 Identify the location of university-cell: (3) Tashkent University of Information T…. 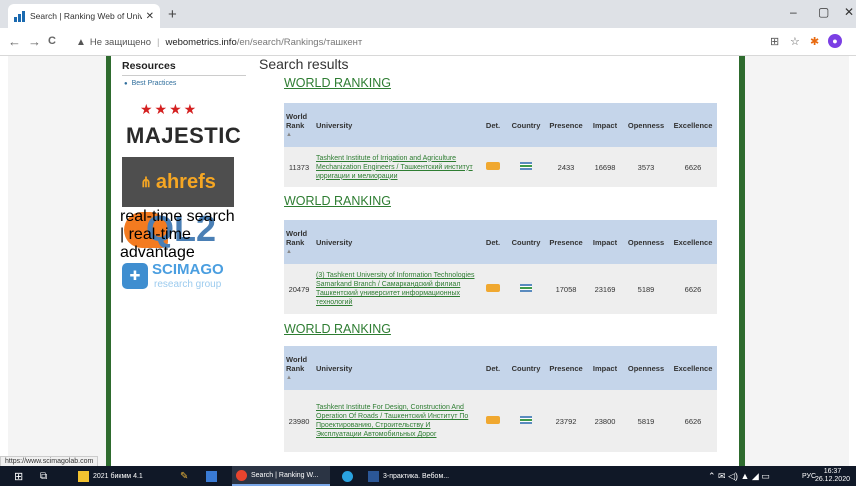
(396, 289).